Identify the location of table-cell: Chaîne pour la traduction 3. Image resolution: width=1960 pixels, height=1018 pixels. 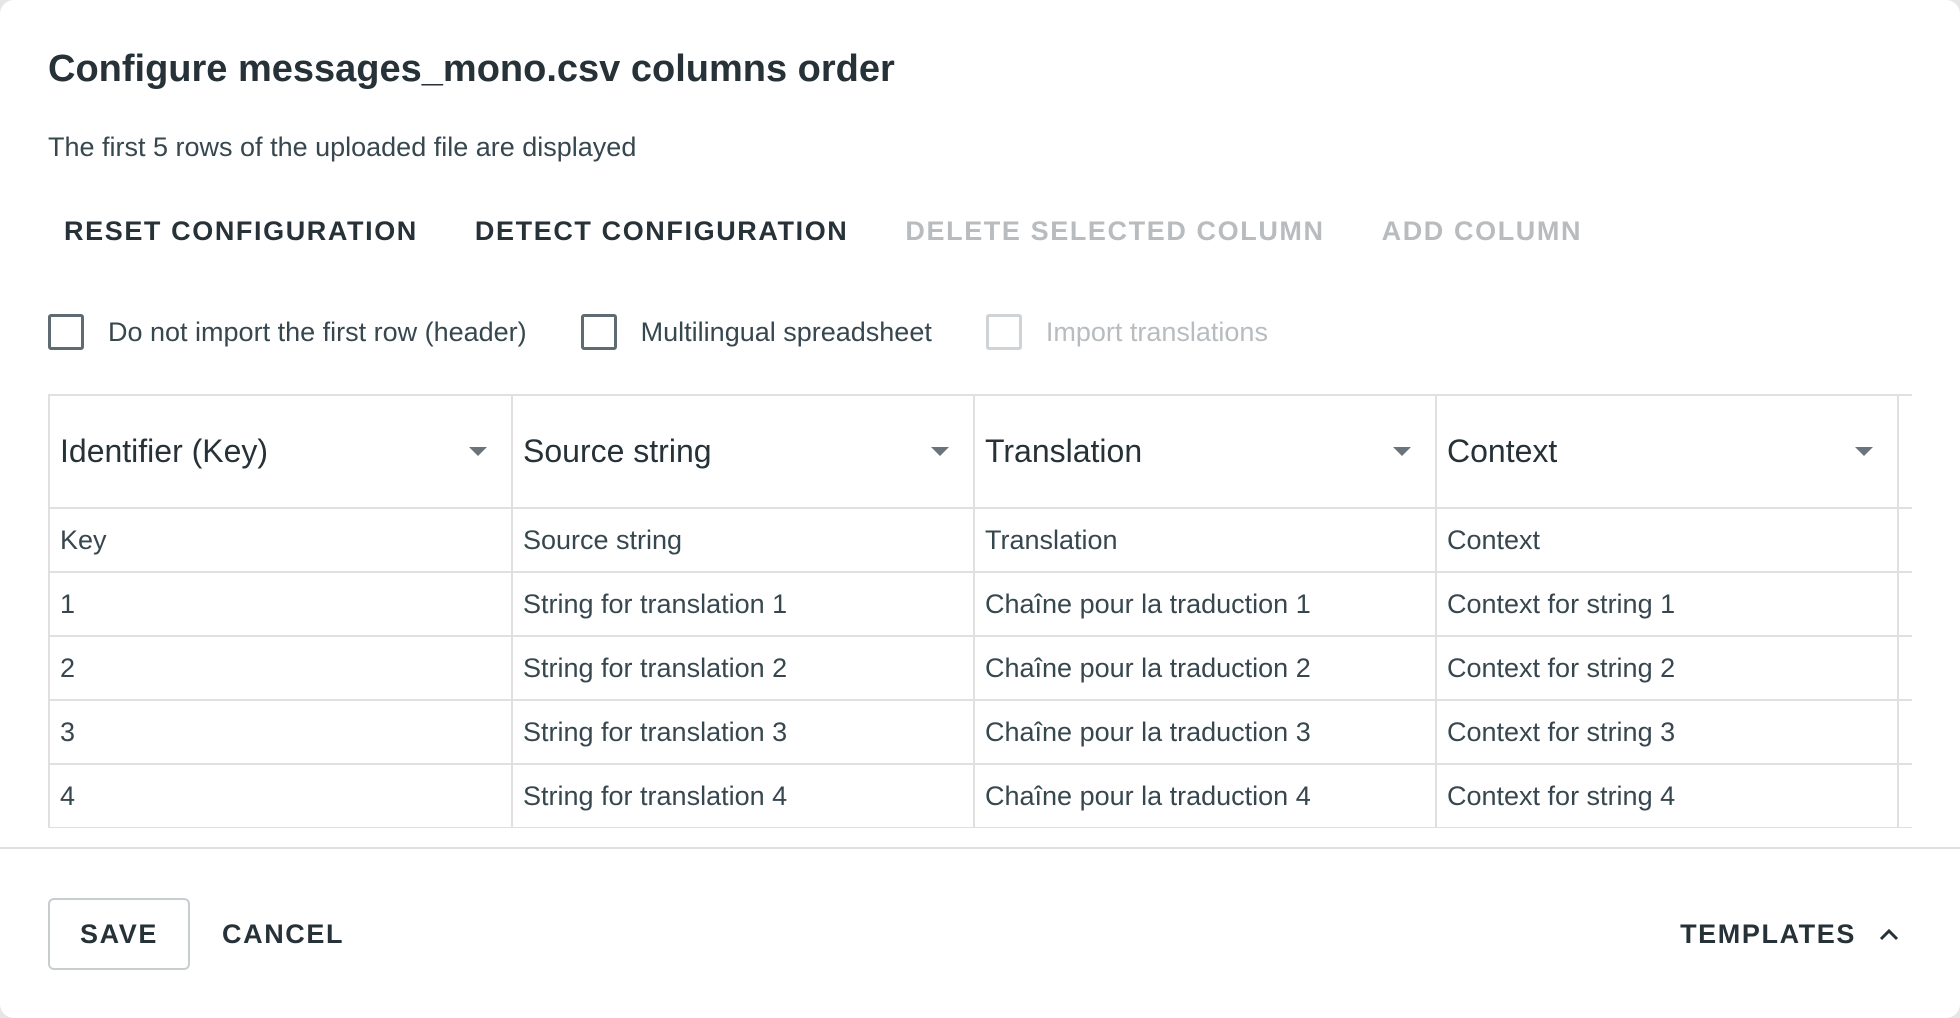
(1205, 732).